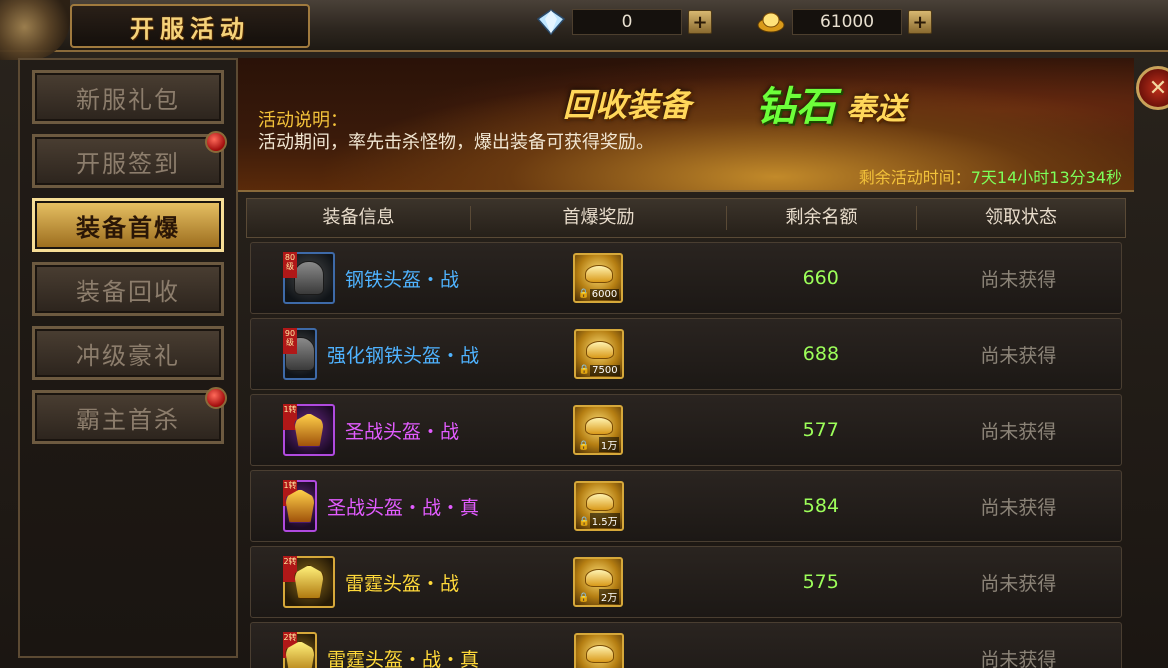  What do you see at coordinates (402, 431) in the screenshot?
I see `equipment-name: 圣战头盔・战` at bounding box center [402, 431].